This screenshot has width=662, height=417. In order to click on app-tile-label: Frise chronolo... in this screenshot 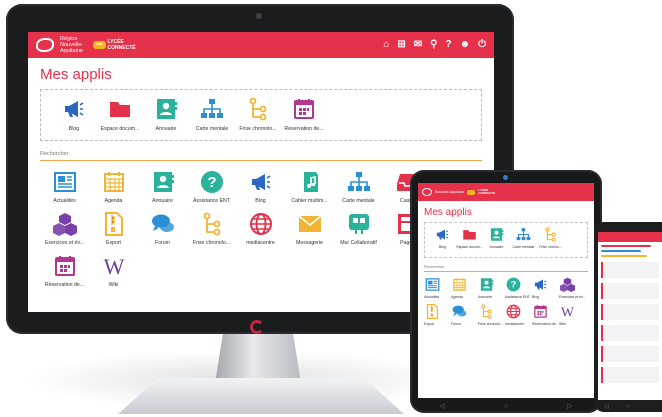, I will do `click(211, 243)`.